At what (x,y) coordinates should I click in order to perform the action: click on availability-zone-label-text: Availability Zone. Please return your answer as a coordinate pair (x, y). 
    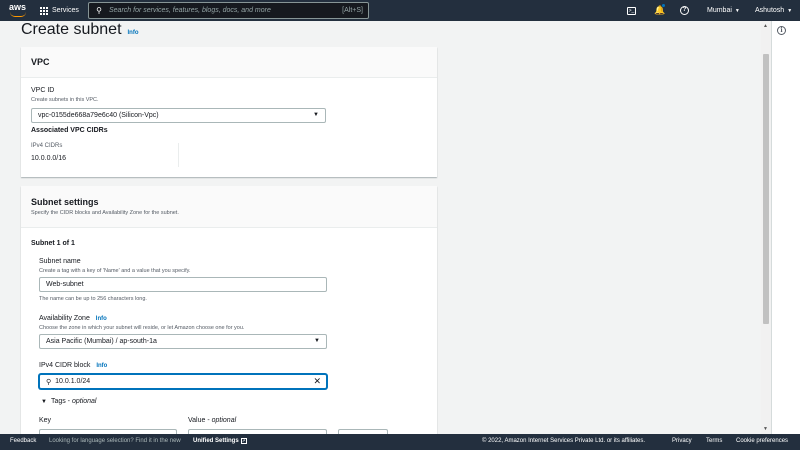
    Looking at the image, I should click on (64, 318).